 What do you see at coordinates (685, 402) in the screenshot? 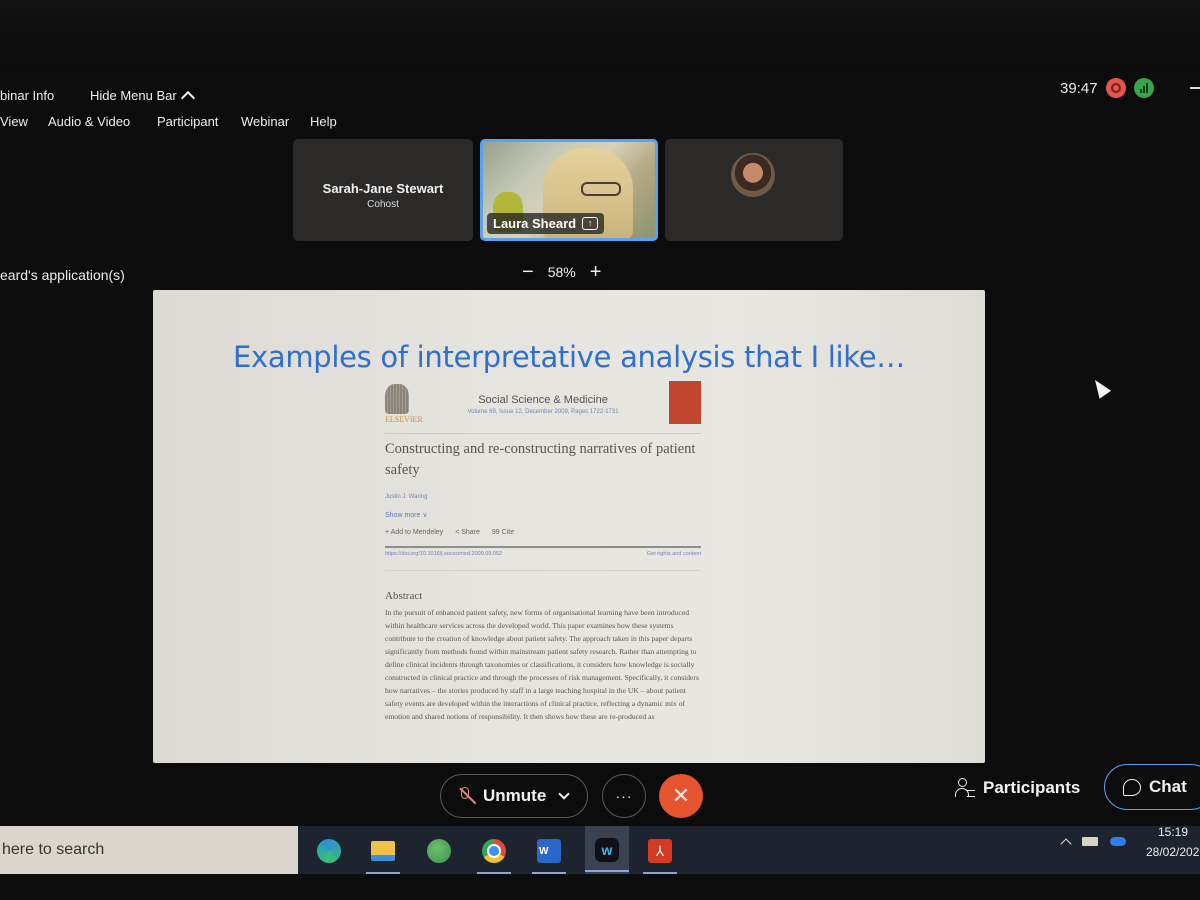
I see `journal-cover-image` at bounding box center [685, 402].